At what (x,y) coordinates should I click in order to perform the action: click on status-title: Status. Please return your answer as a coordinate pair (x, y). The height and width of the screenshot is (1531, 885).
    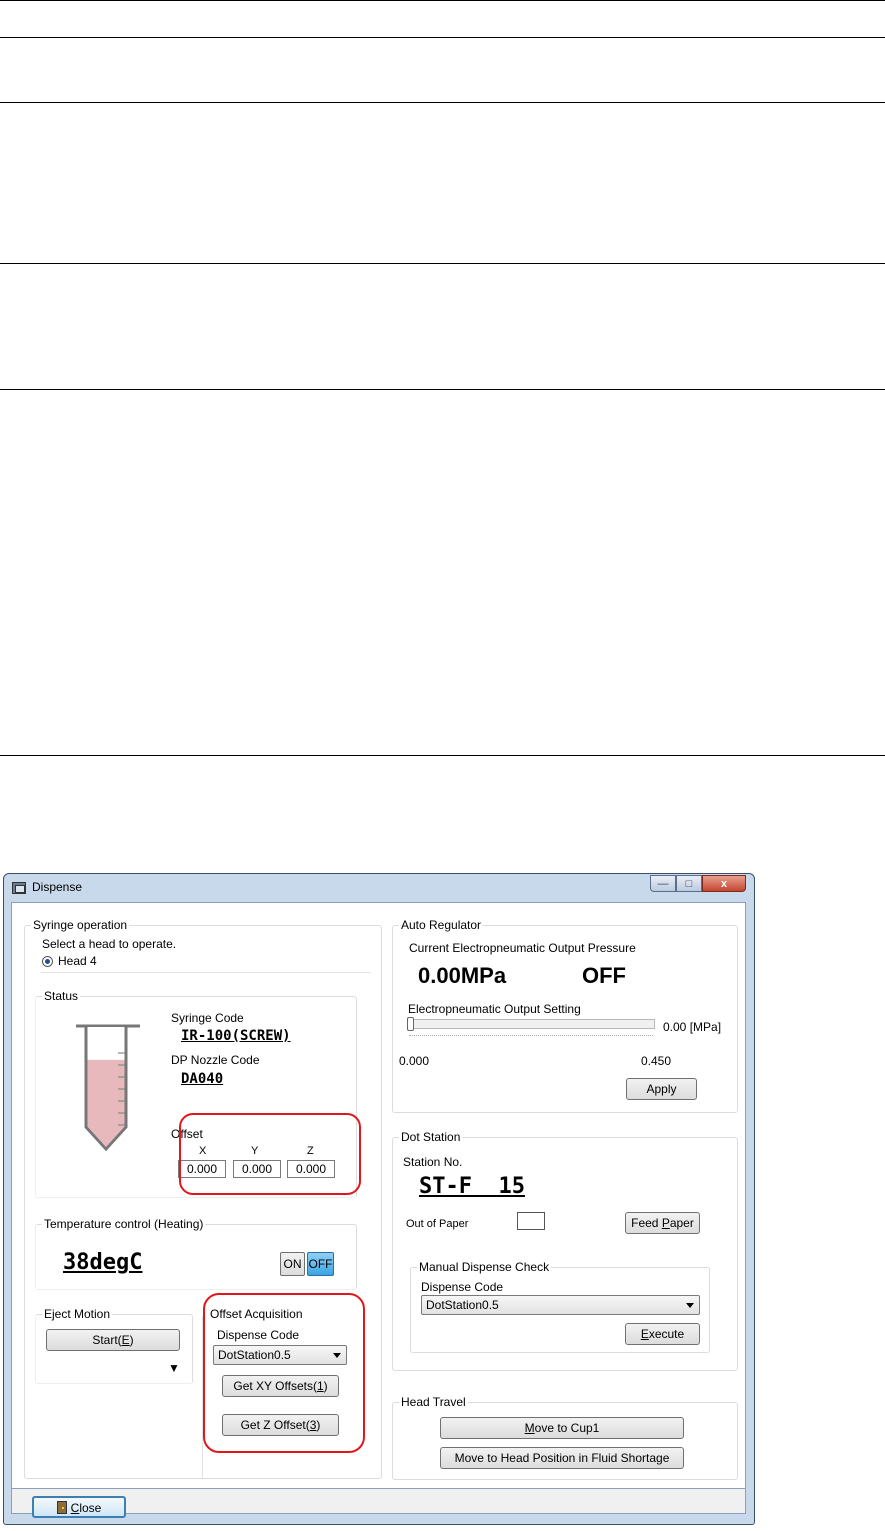
    Looking at the image, I should click on (61, 996).